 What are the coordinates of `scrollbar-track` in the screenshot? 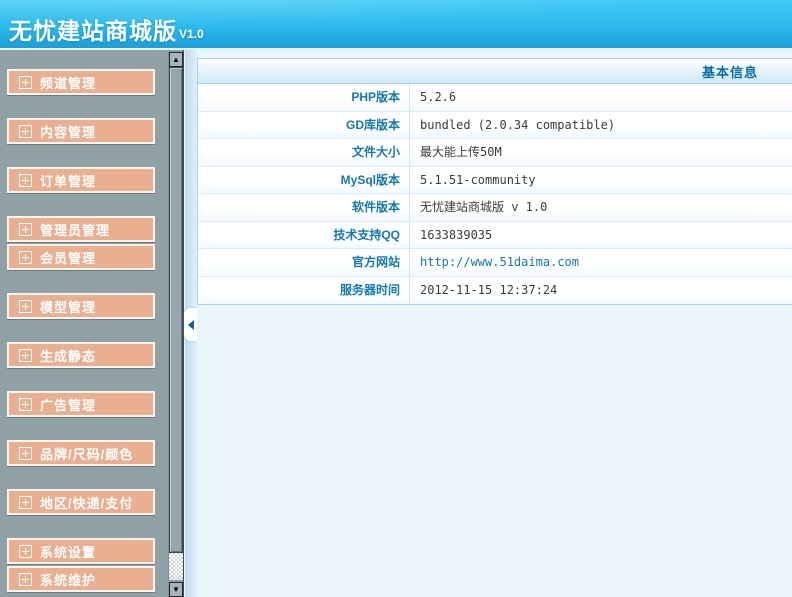 It's located at (176, 566).